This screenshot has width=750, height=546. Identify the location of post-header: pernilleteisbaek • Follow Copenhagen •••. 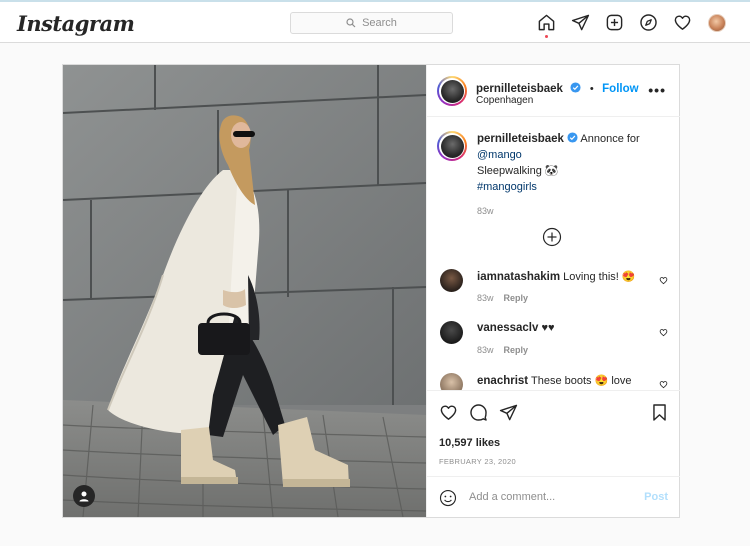
(553, 91).